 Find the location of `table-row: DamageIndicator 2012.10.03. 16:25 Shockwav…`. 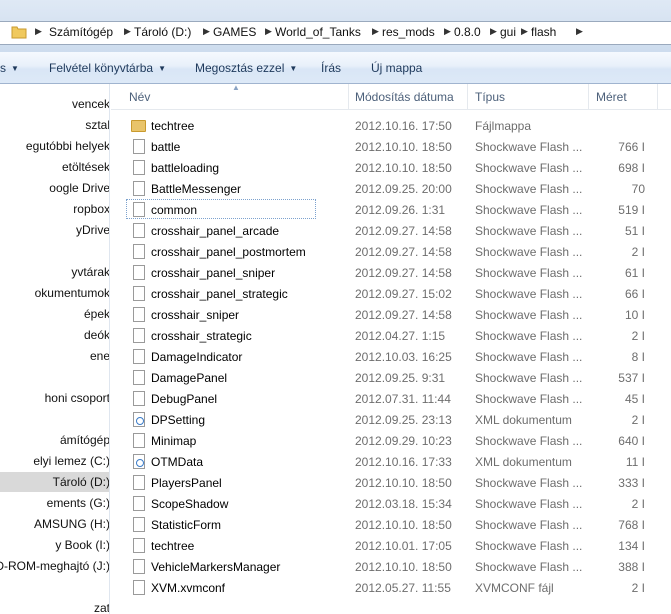

table-row: DamageIndicator 2012.10.03. 16:25 Shockwav… is located at coordinates (391, 356).